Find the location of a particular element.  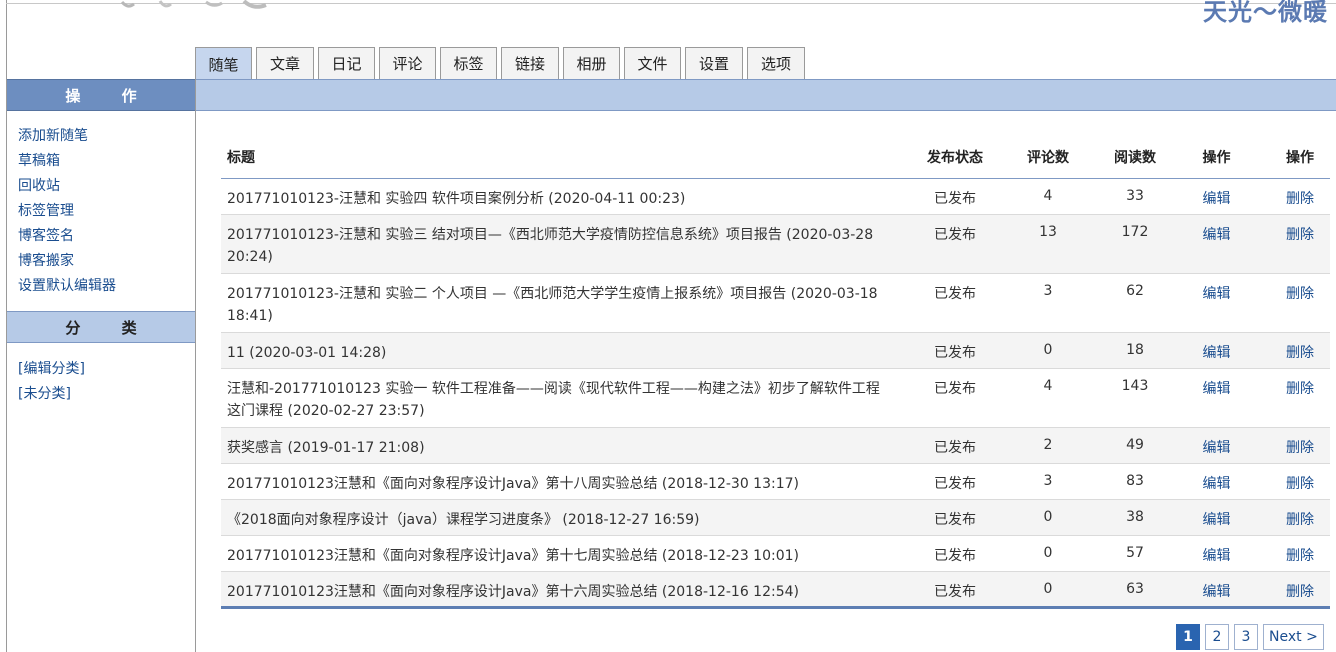

column-header-comments: 评论数 is located at coordinates (1048, 158).